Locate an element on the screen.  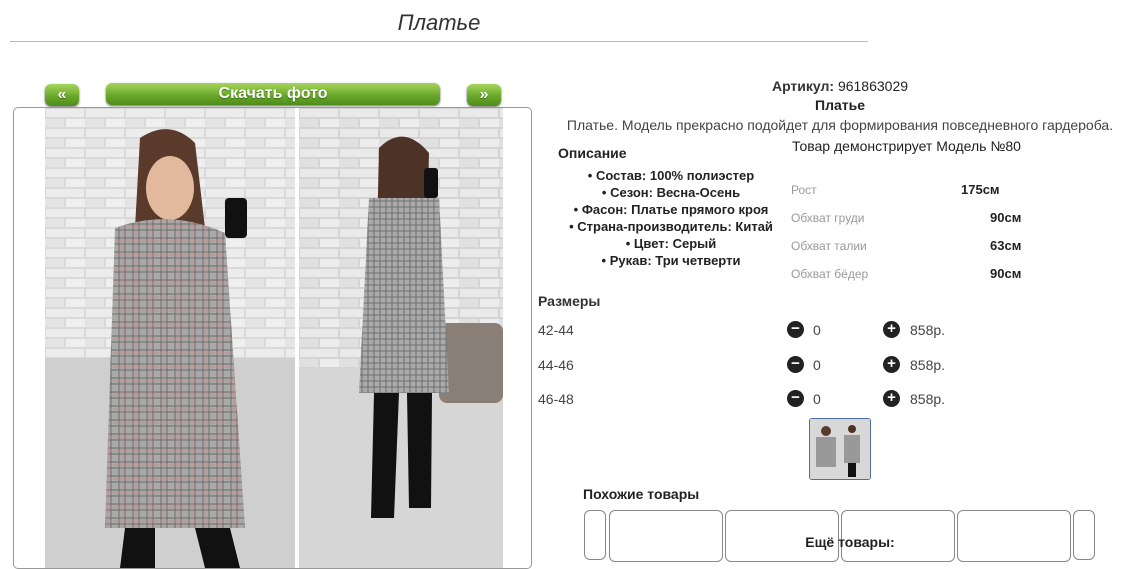
sizes-heading: Размеры is located at coordinates (569, 301).